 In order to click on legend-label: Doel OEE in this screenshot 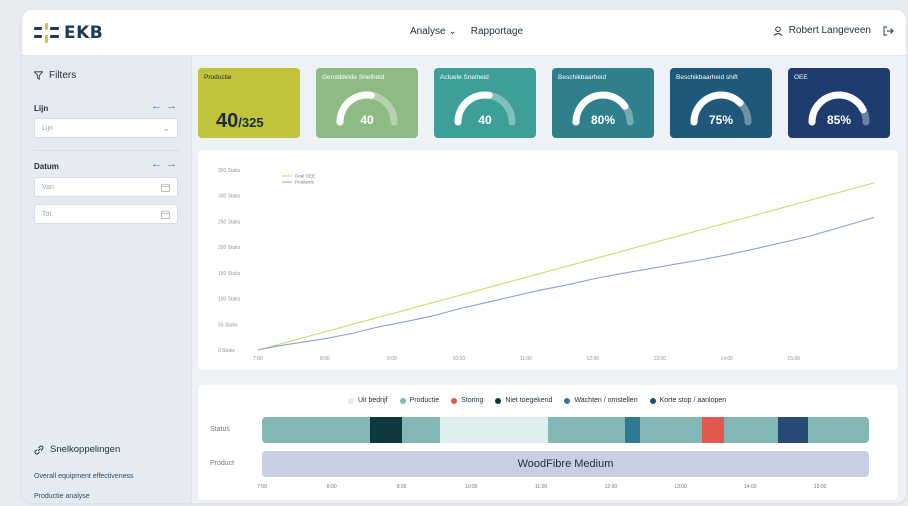, I will do `click(305, 176)`.